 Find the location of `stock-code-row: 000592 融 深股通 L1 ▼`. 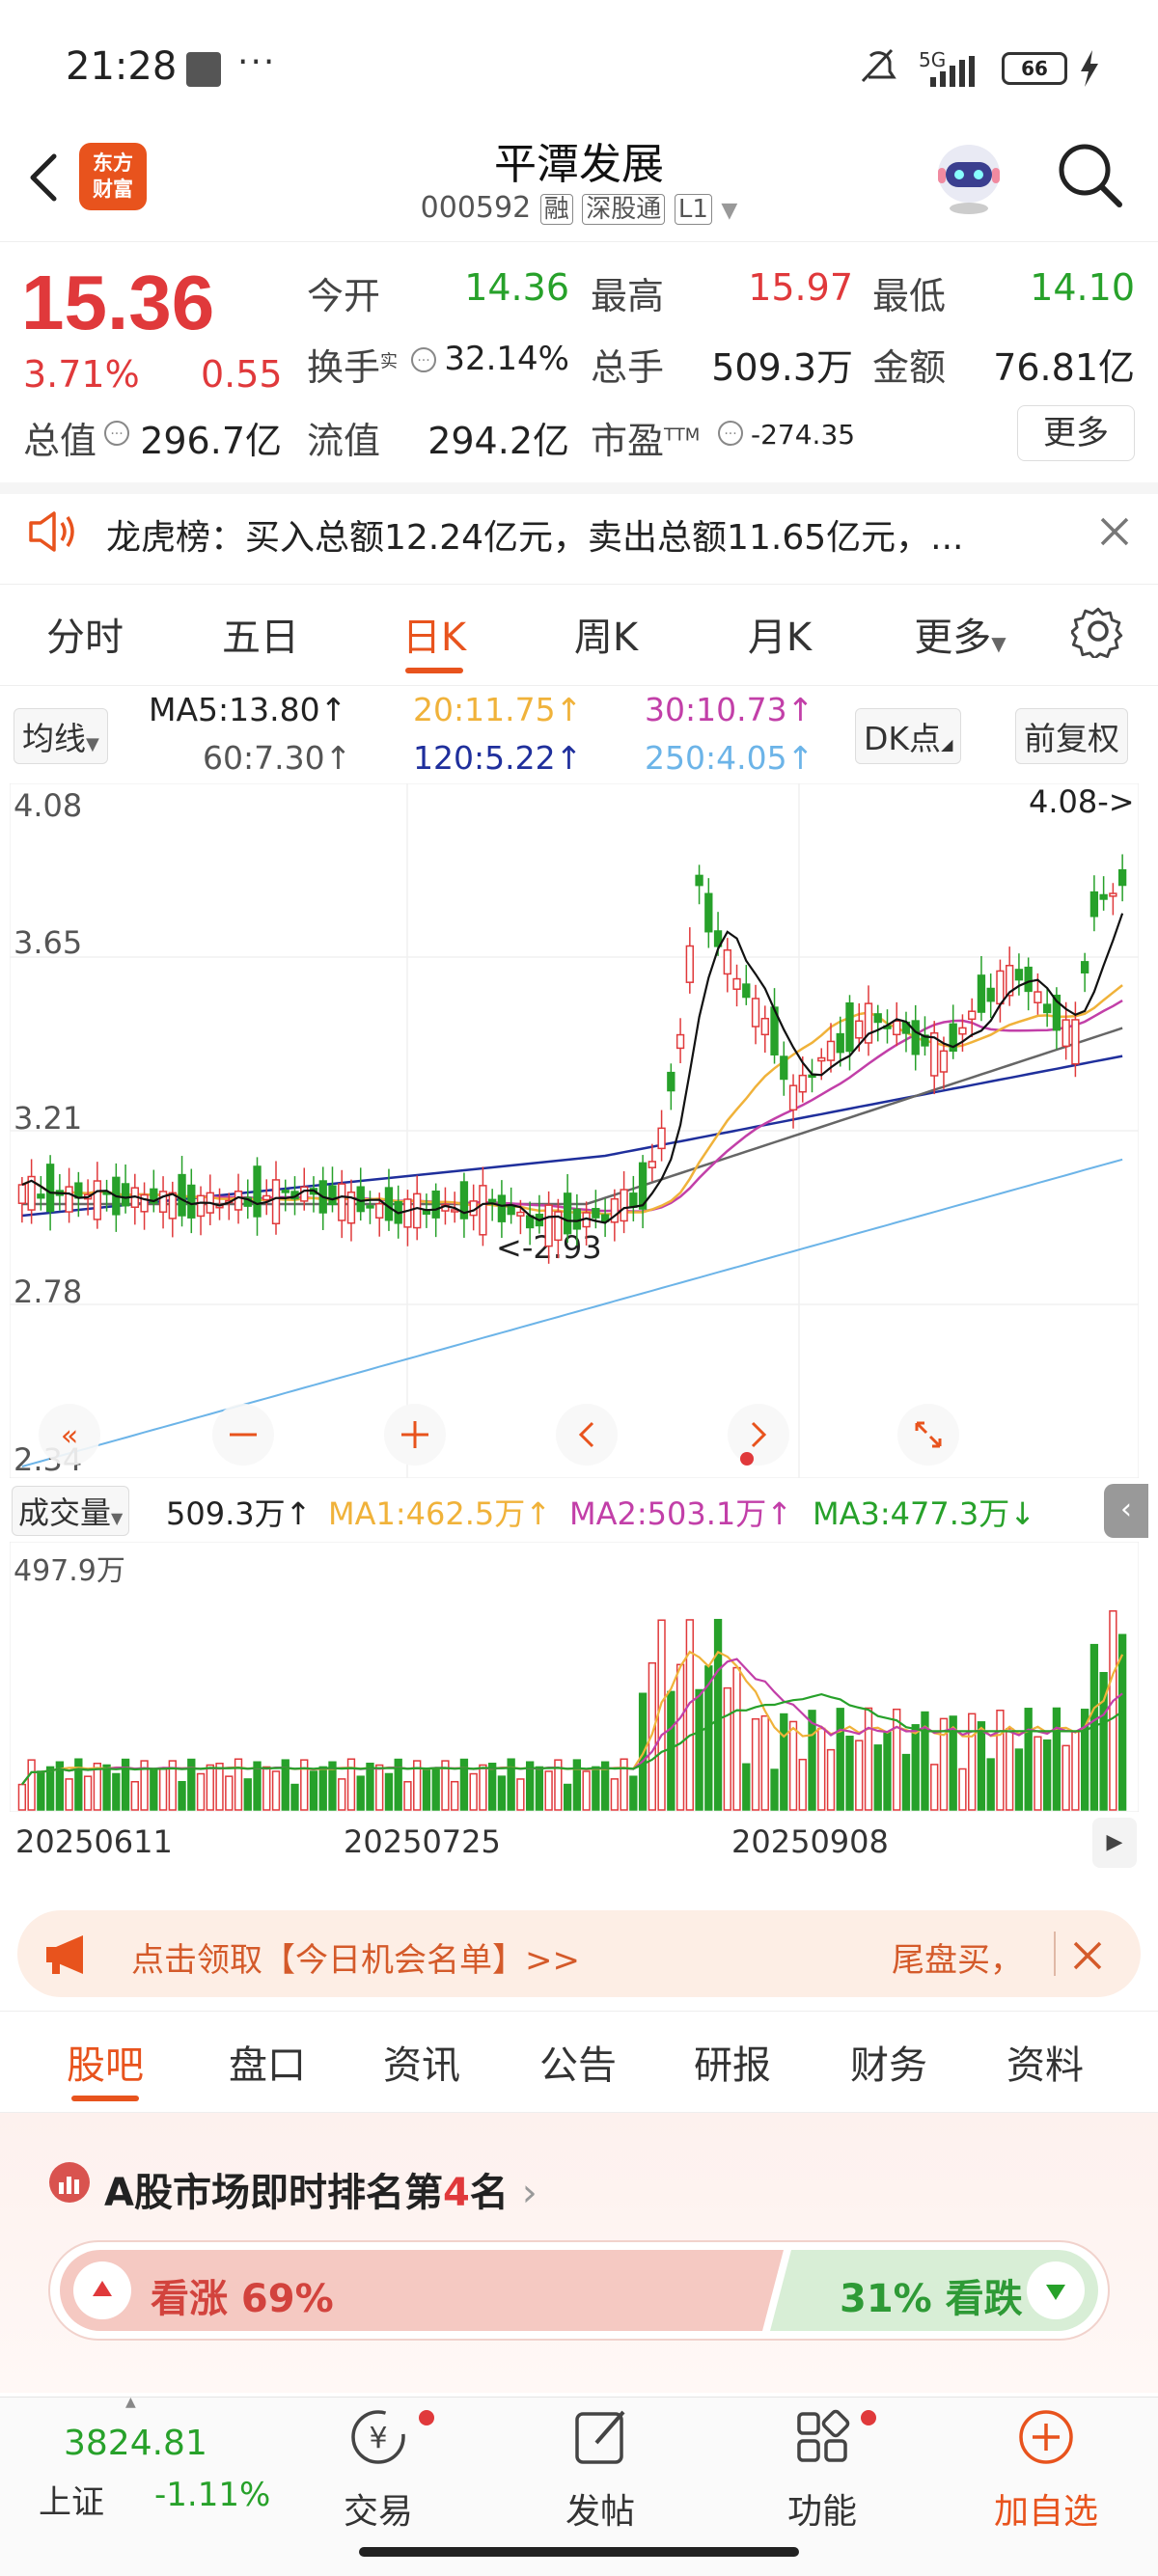

stock-code-row: 000592 融 深股通 L1 ▼ is located at coordinates (579, 207).